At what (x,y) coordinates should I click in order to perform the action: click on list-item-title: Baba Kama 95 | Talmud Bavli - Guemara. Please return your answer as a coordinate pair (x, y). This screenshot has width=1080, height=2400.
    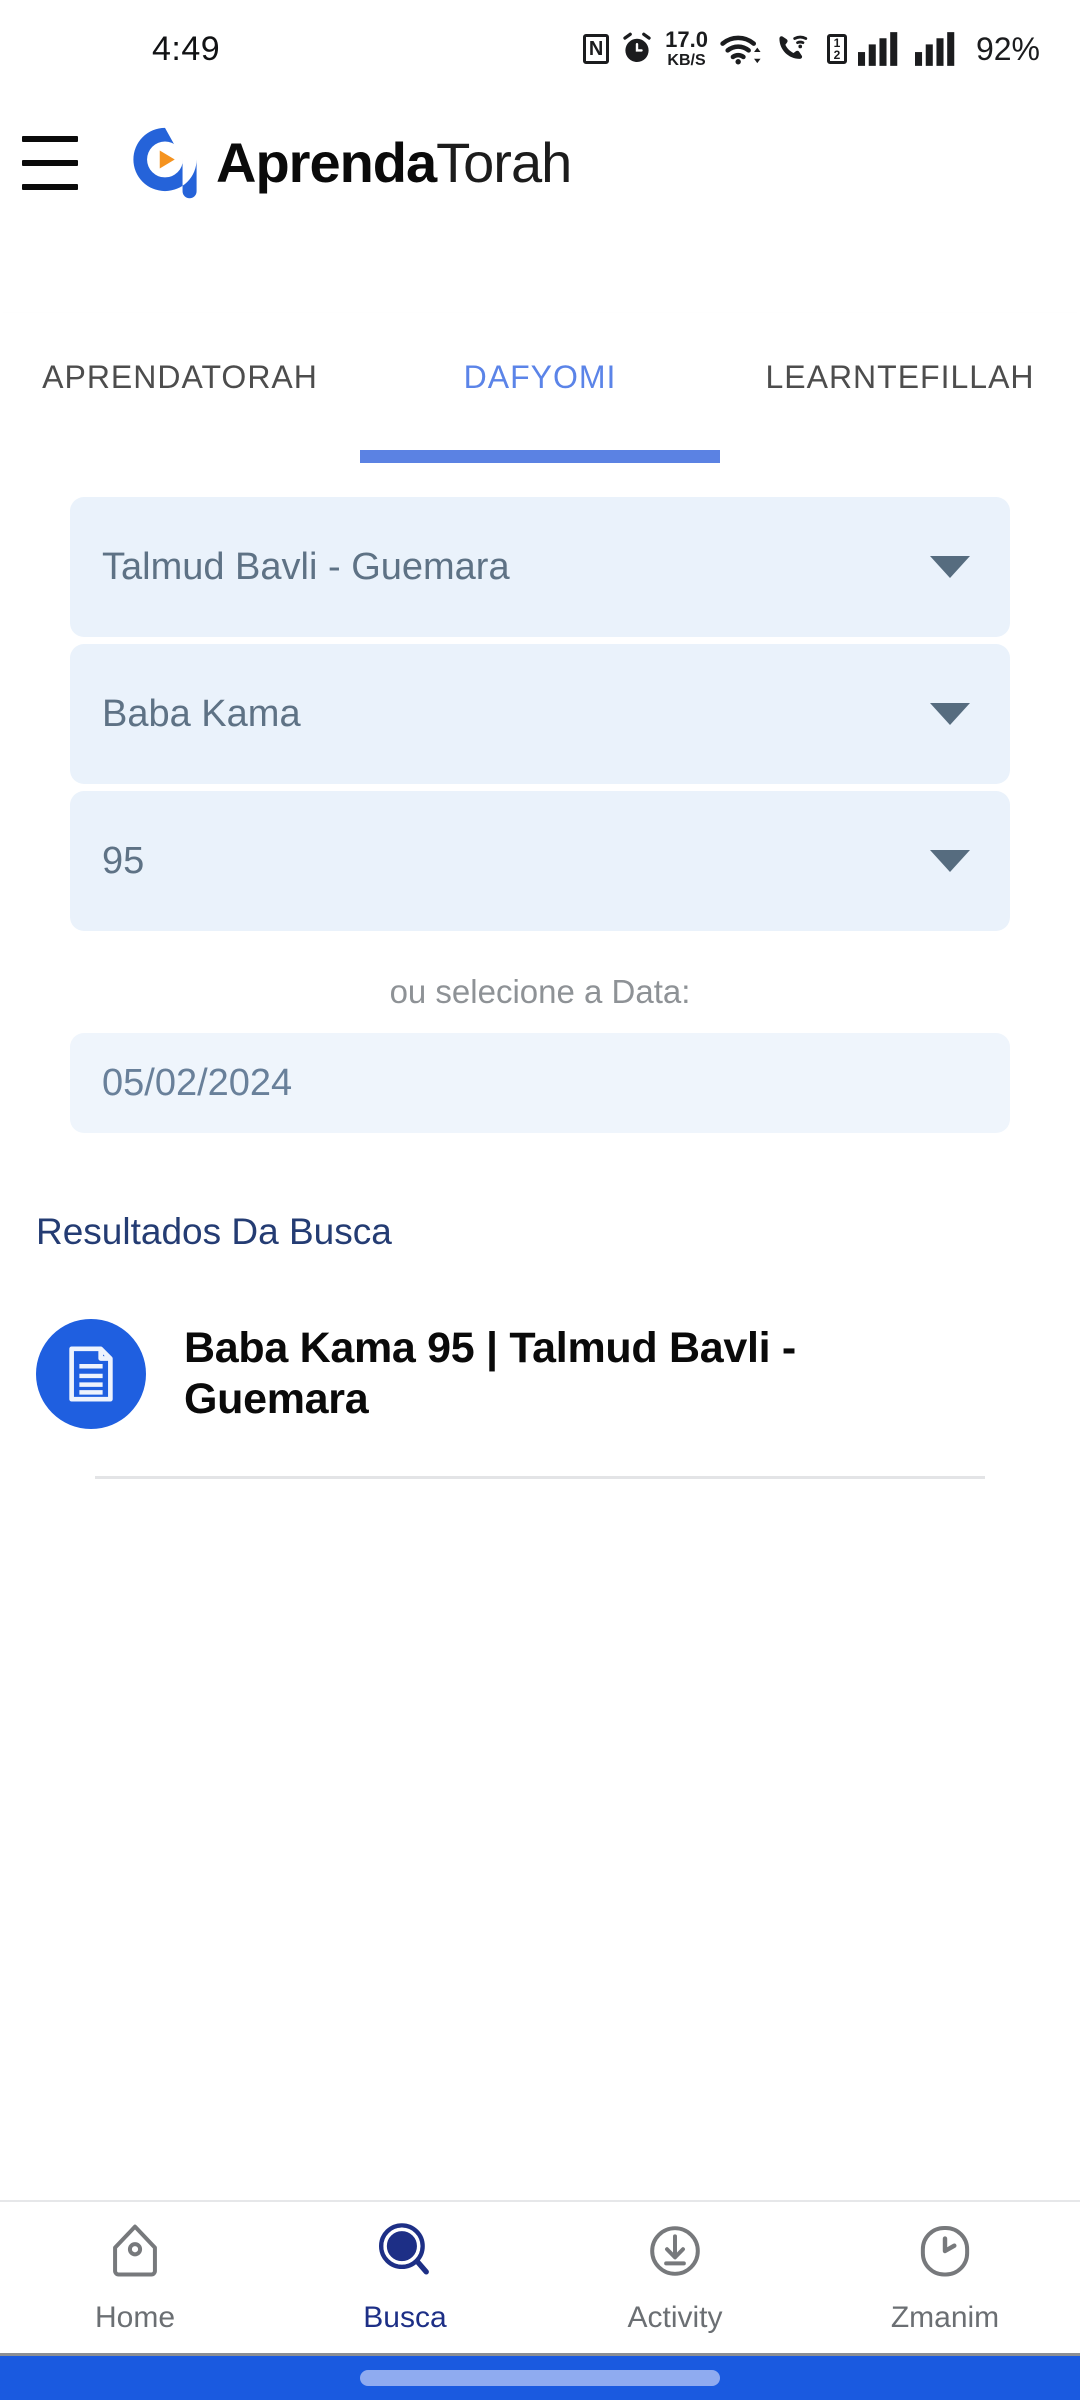
    Looking at the image, I should click on (490, 1373).